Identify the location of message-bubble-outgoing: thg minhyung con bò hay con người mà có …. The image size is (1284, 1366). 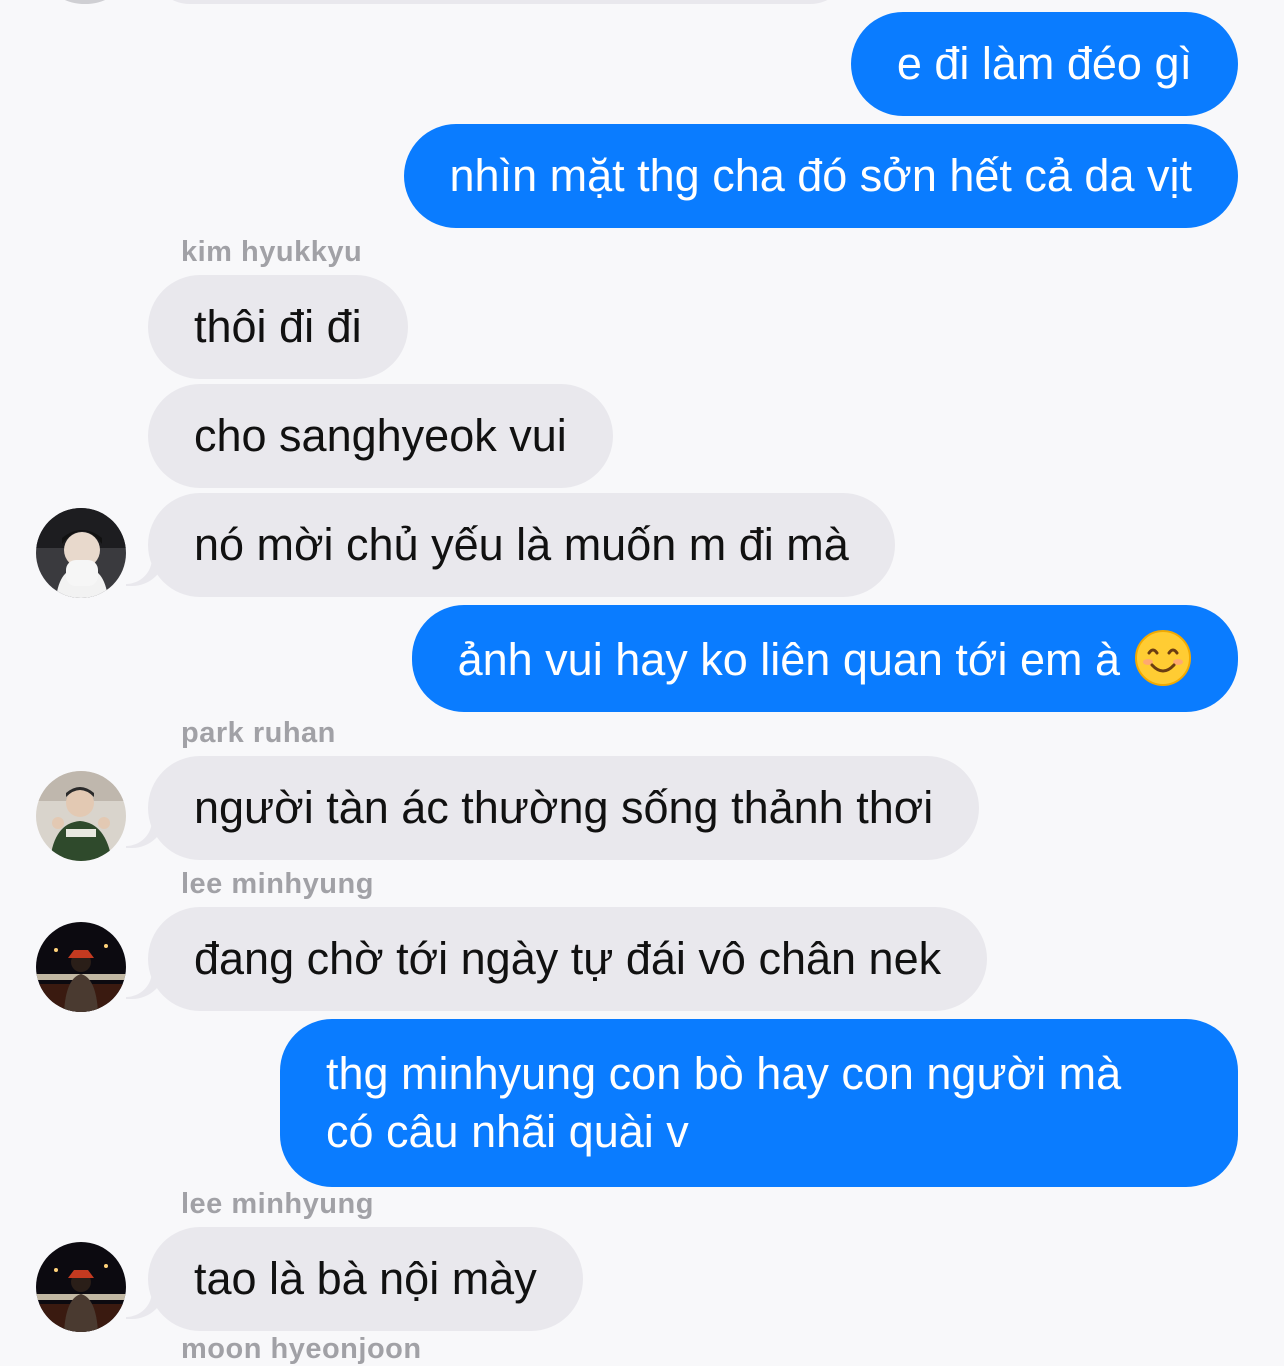
(759, 1103).